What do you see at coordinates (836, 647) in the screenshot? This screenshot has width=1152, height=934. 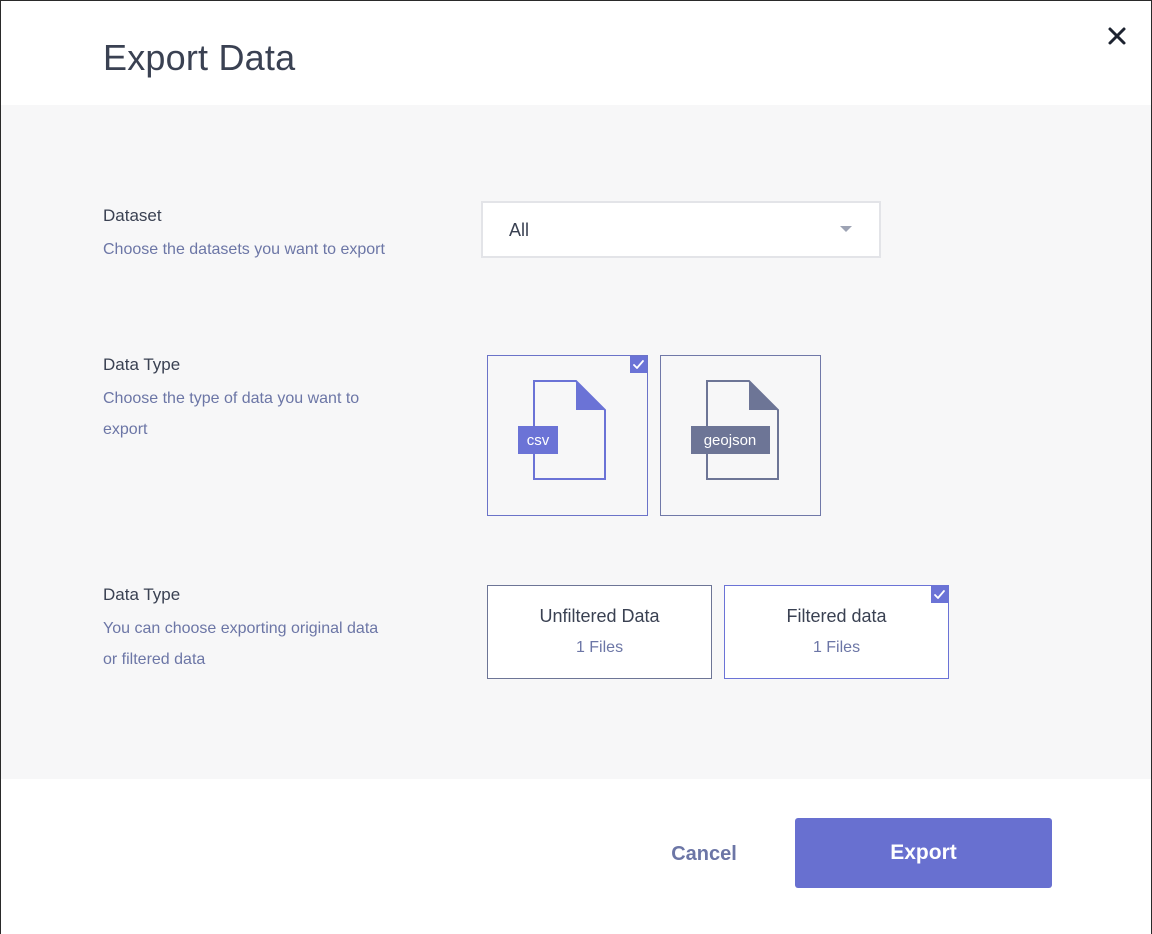 I see `filtered-data-count: 1 Files` at bounding box center [836, 647].